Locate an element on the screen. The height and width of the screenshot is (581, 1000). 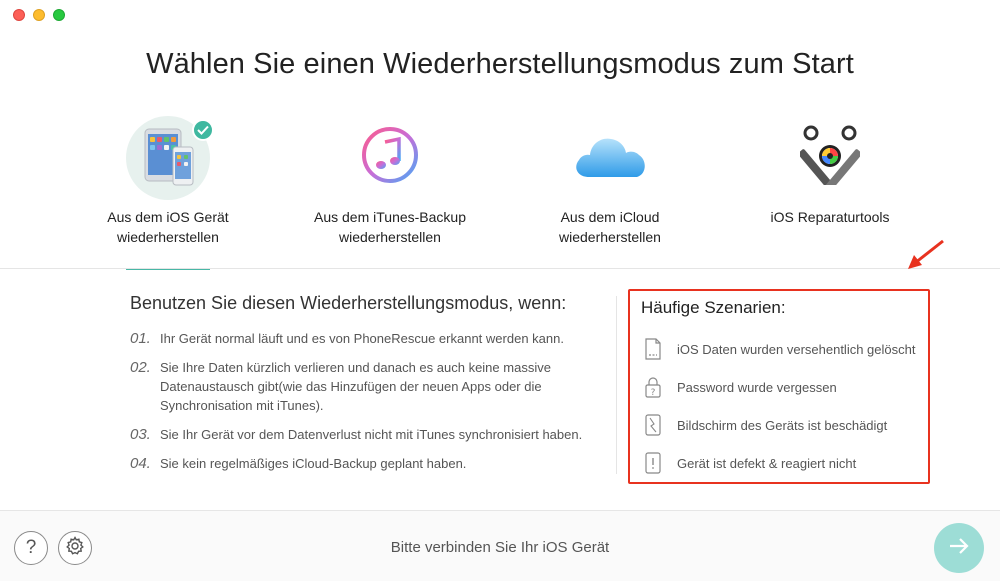
scenario-item-forgot-password: ? Password wurde vergessen is located at coordinates (779, 387).